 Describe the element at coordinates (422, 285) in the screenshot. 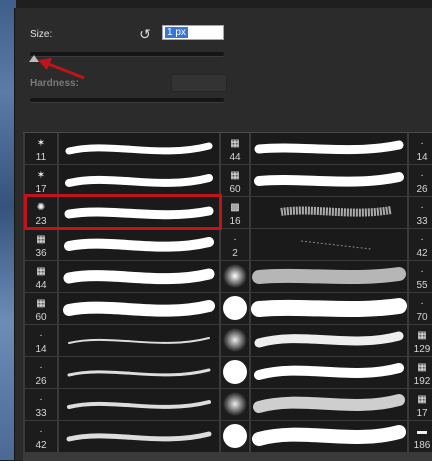

I see `brush-size-number: 55` at that location.